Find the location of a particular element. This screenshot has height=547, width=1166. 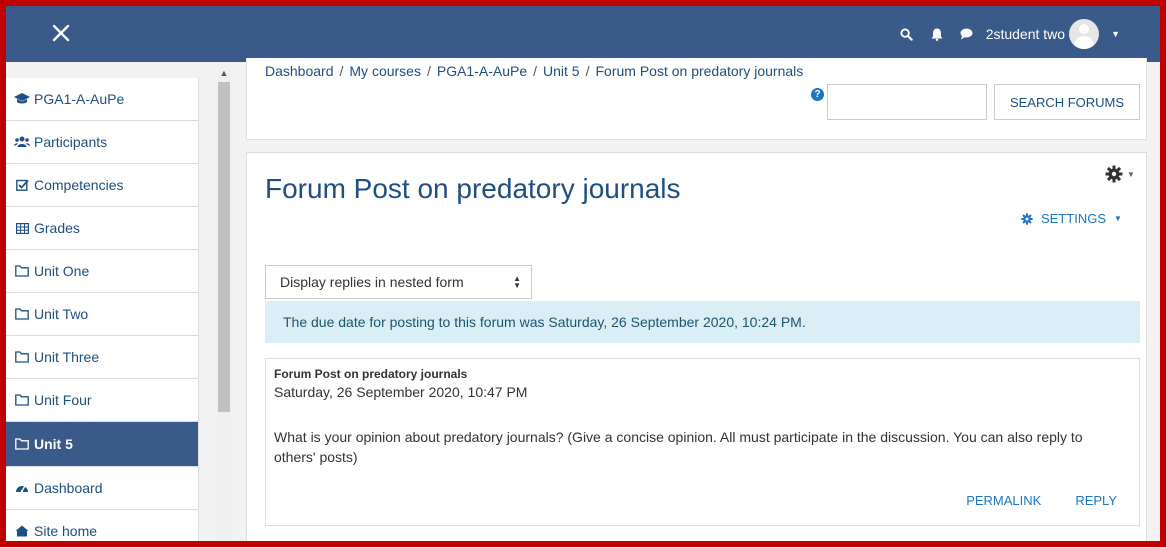

sidebar-item-label: Unit Two is located at coordinates (61, 314).